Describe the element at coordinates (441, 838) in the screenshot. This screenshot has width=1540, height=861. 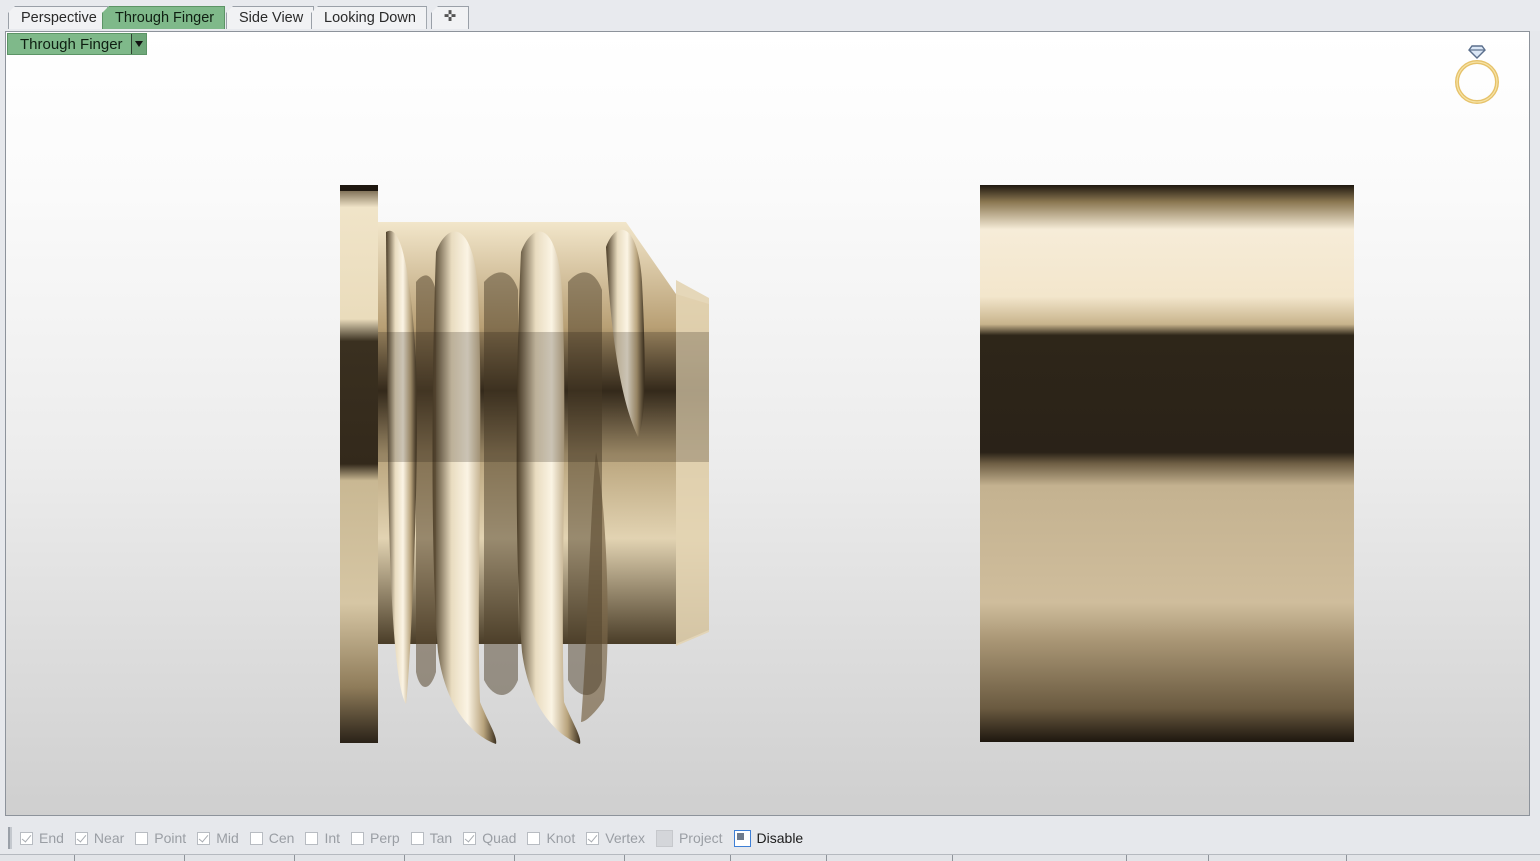
I see `osnap-label: Tan` at that location.